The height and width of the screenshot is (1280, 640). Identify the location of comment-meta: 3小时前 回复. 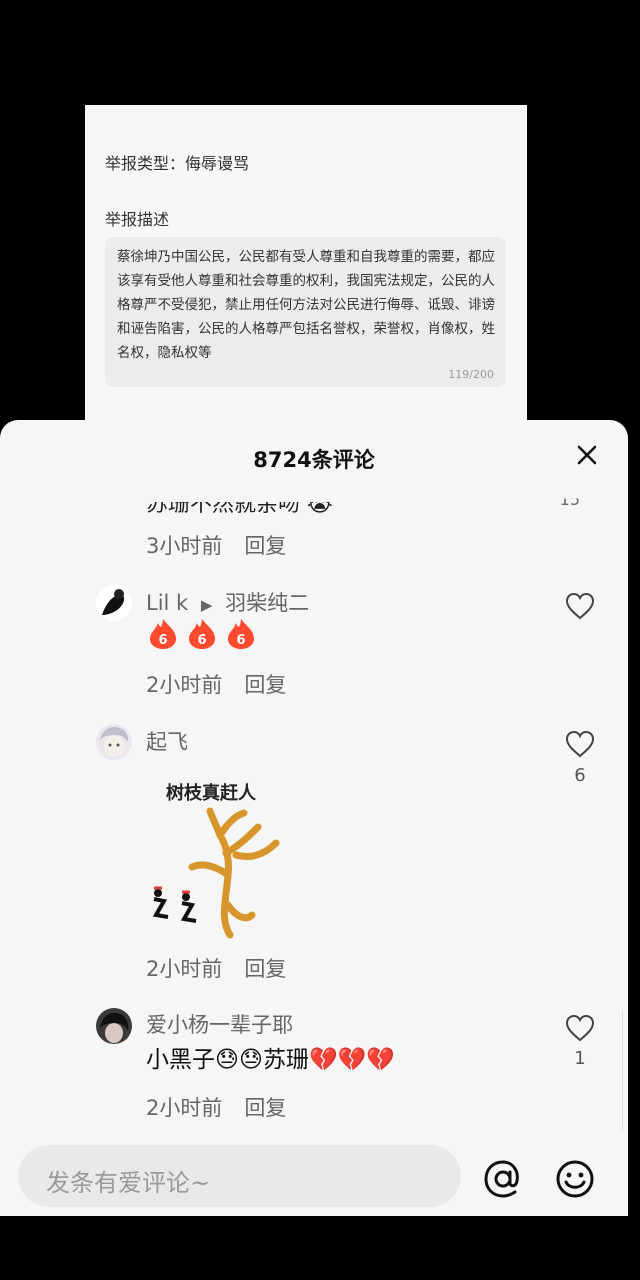
(216, 545).